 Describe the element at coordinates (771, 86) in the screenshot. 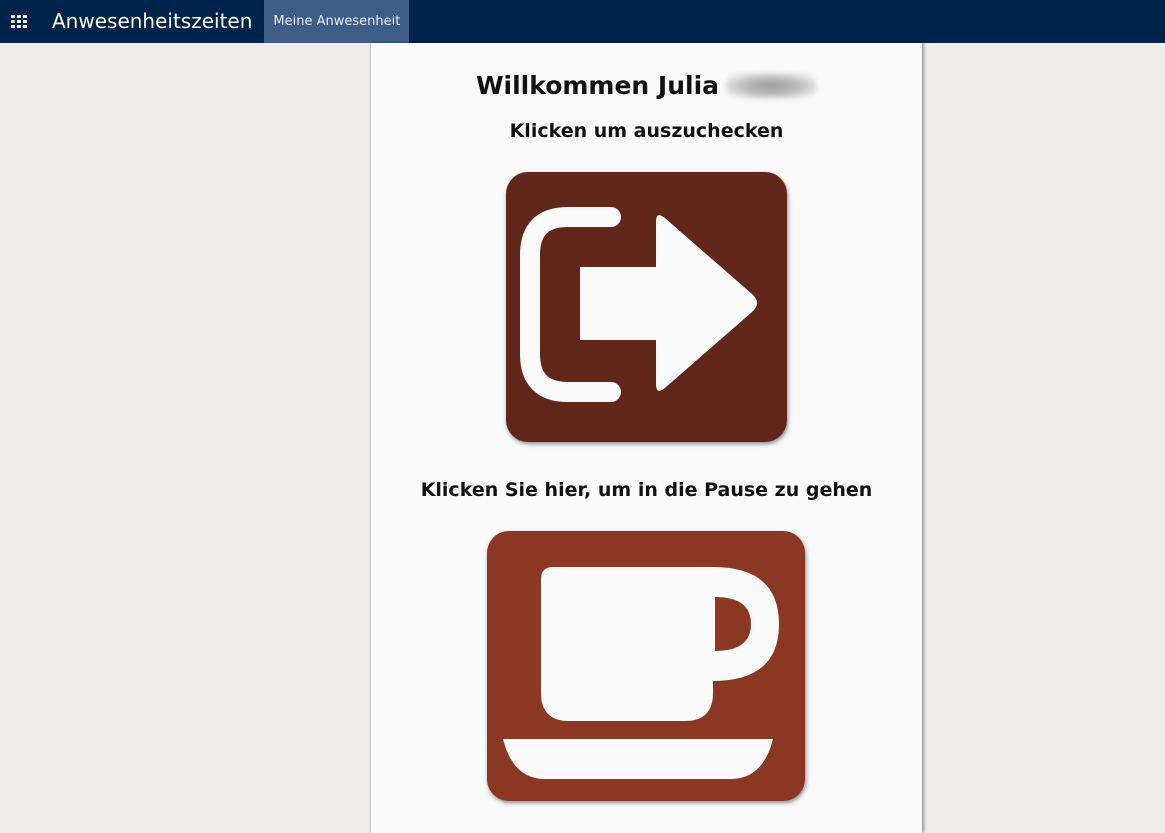

I see `redacted-surname` at that location.